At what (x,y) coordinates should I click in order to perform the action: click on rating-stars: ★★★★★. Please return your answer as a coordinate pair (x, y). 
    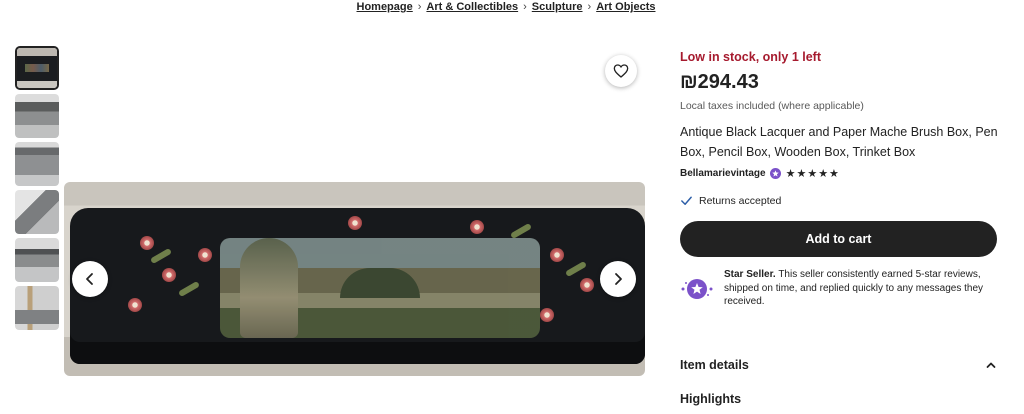
    Looking at the image, I should click on (813, 173).